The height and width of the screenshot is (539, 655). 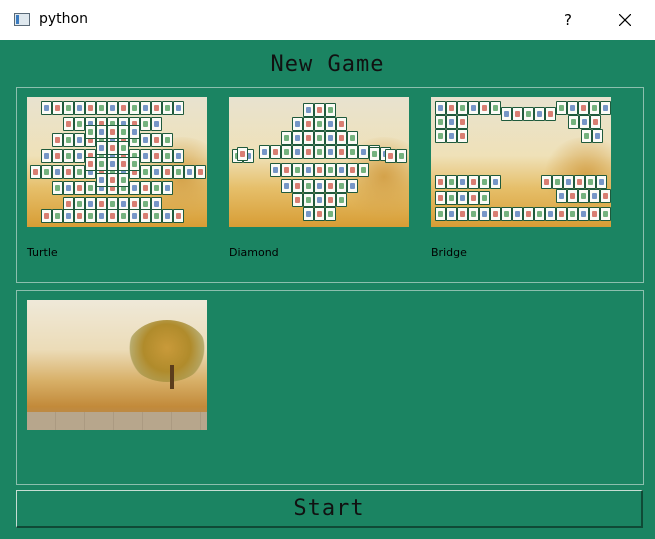 I want to click on close-icon, so click(x=625, y=20).